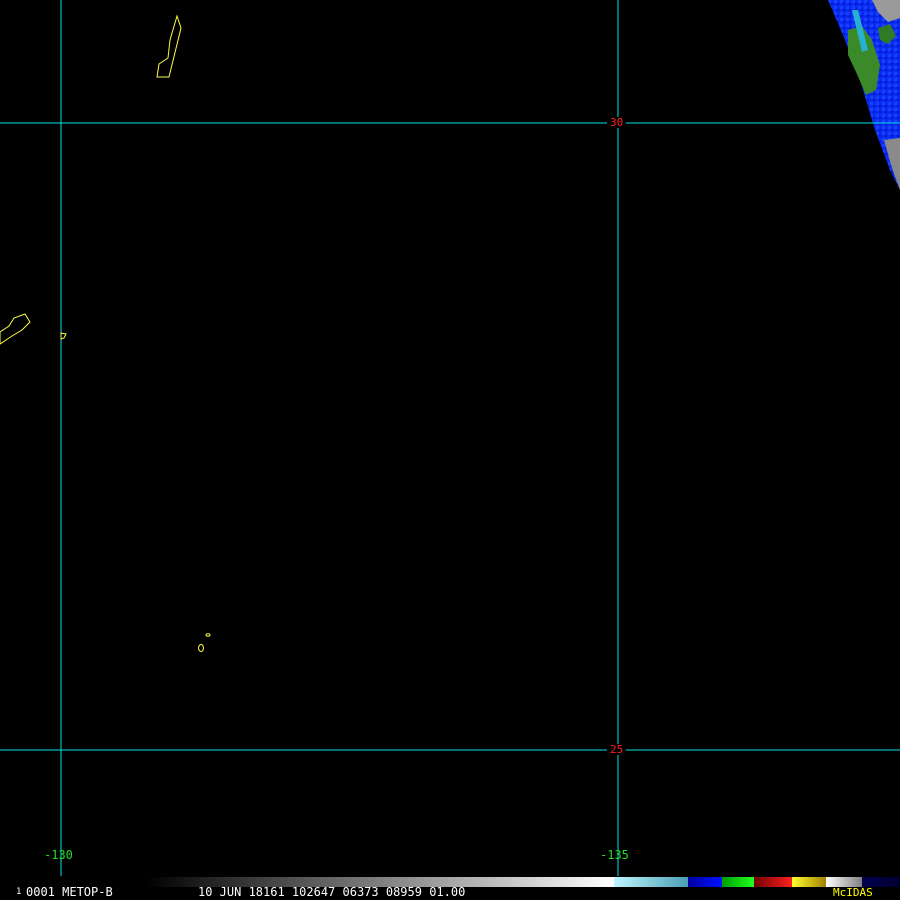  What do you see at coordinates (201, 648) in the screenshot?
I see `islet-outline-south-a` at bounding box center [201, 648].